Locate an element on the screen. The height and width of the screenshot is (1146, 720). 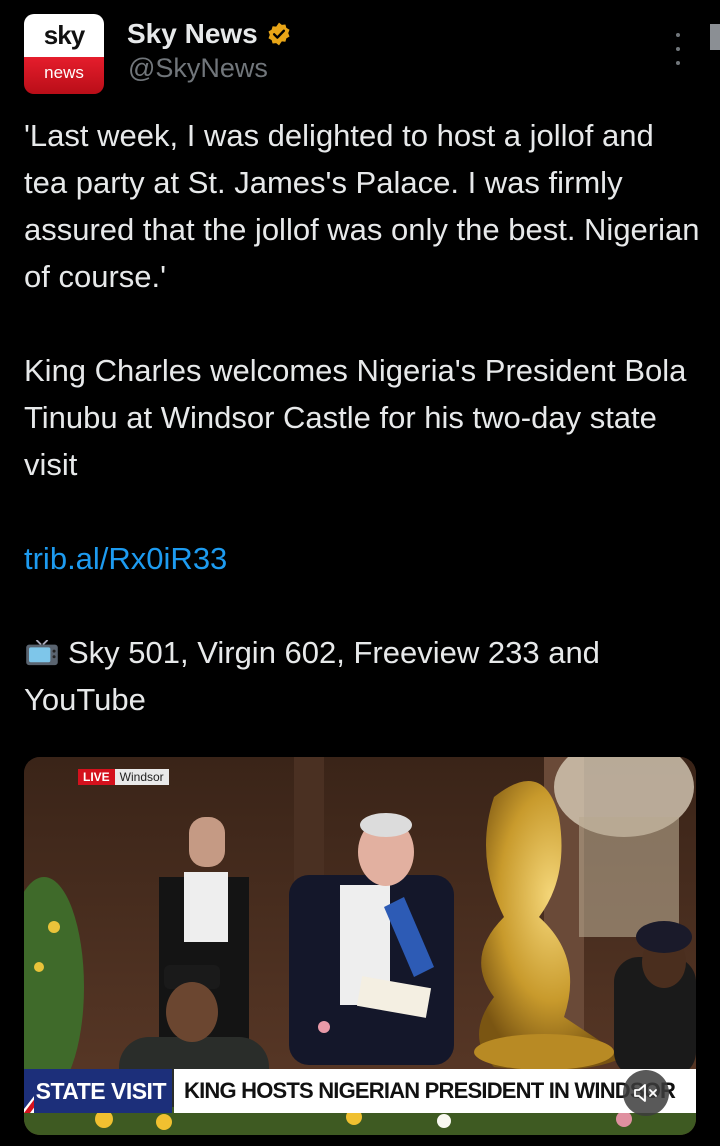
scroll-edge-indicator is located at coordinates (715, 37).